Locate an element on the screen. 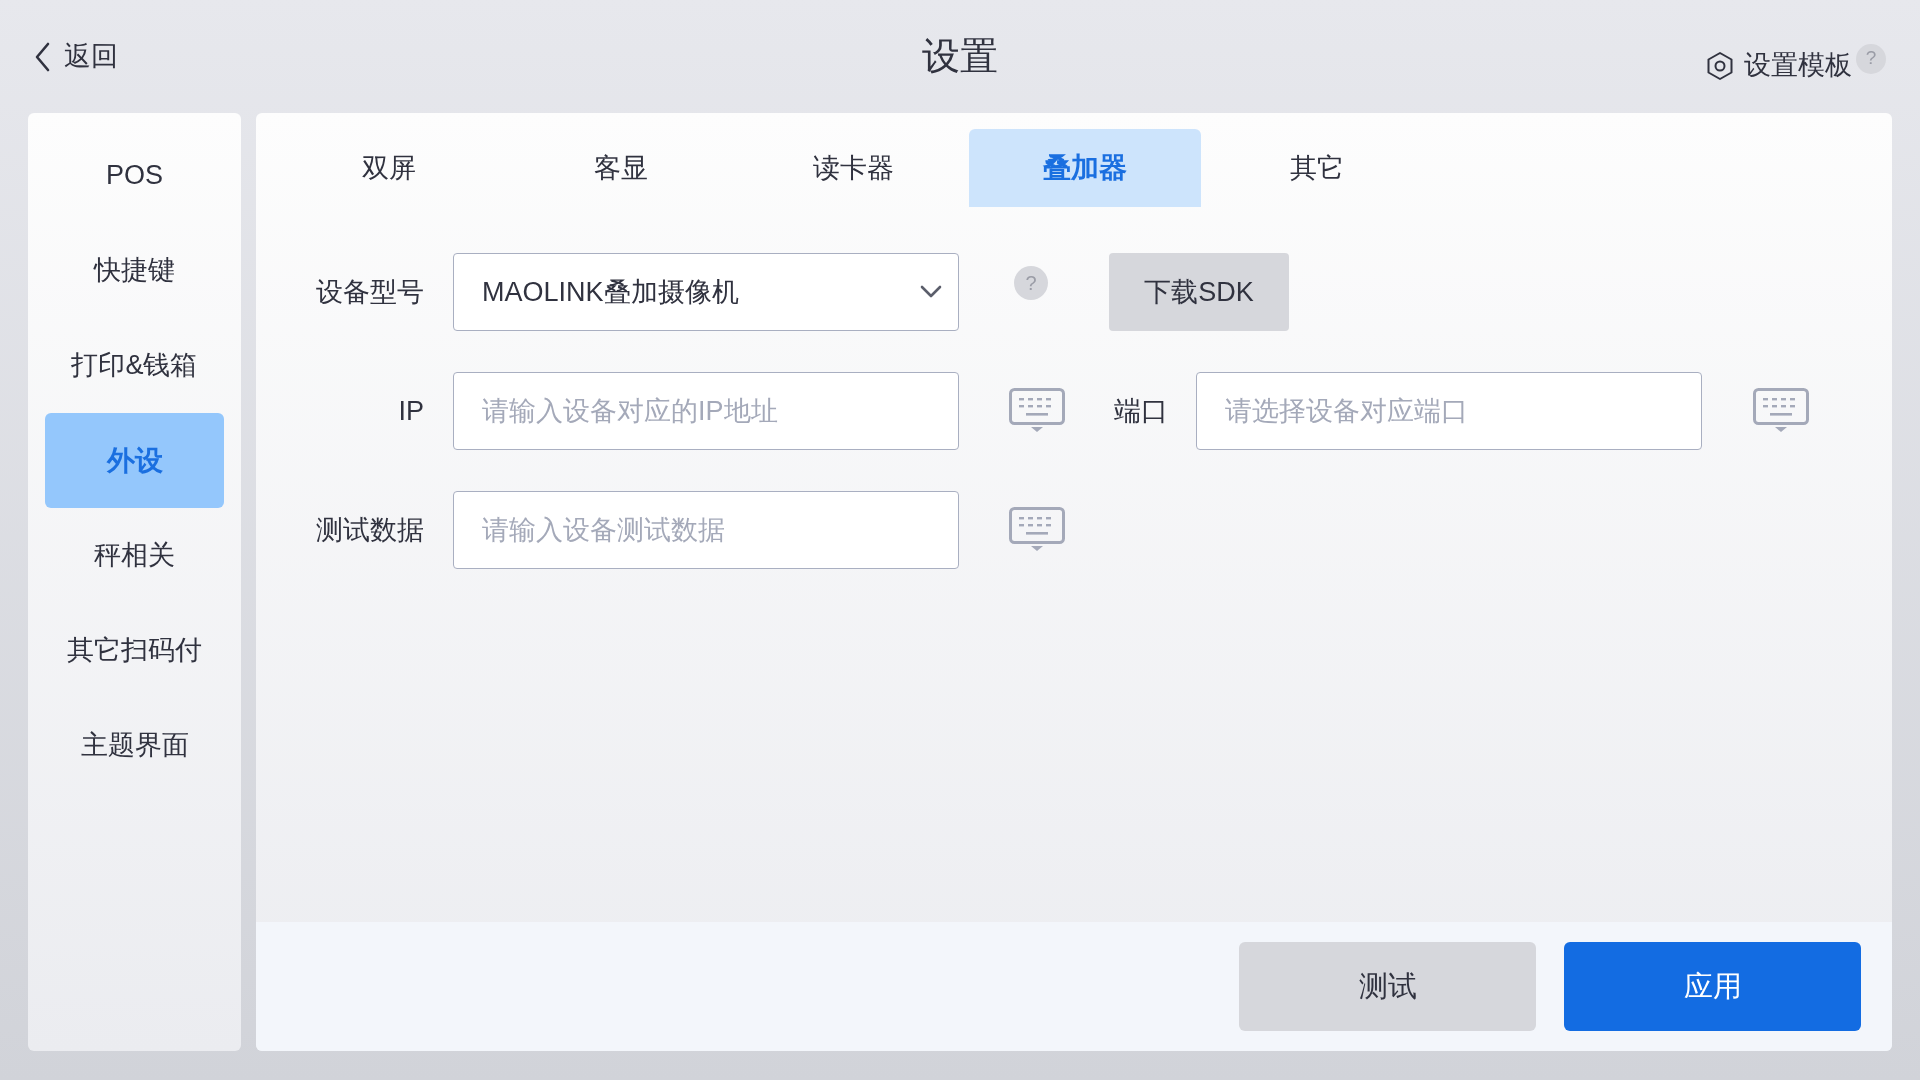  ip-input-field: 请输入设备对应的IP地址 is located at coordinates (706, 411).